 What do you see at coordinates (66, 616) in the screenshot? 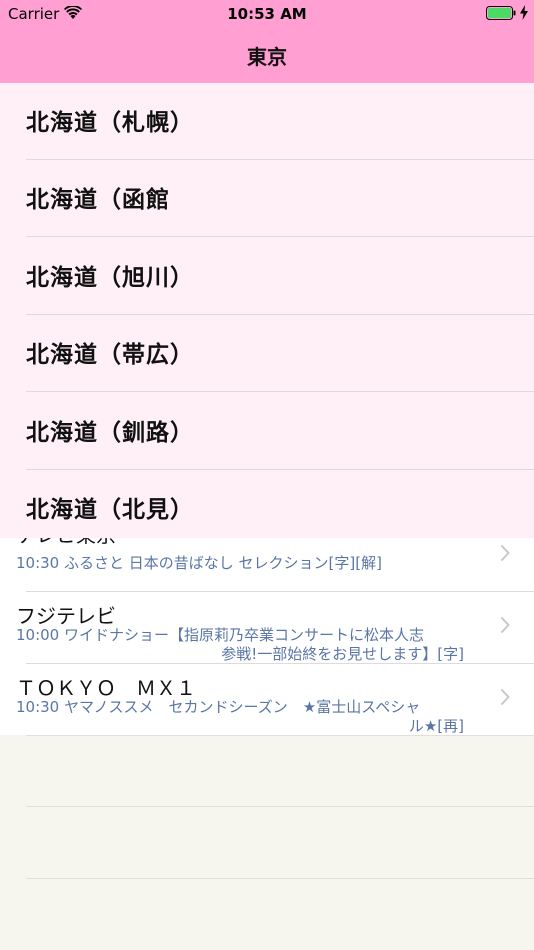
I see `channel-name: フジテレビ` at bounding box center [66, 616].